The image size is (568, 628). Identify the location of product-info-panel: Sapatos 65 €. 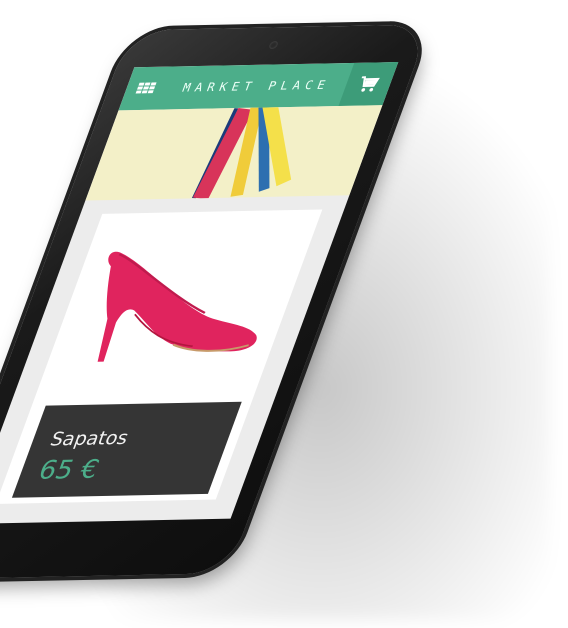
(126, 449).